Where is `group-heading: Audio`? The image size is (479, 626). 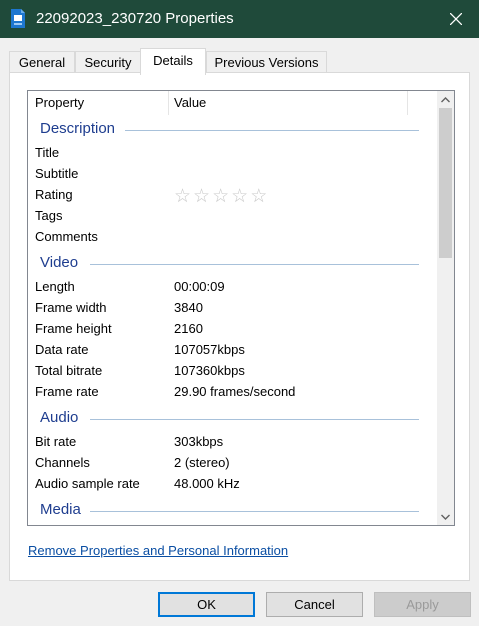
group-heading: Audio is located at coordinates (59, 417).